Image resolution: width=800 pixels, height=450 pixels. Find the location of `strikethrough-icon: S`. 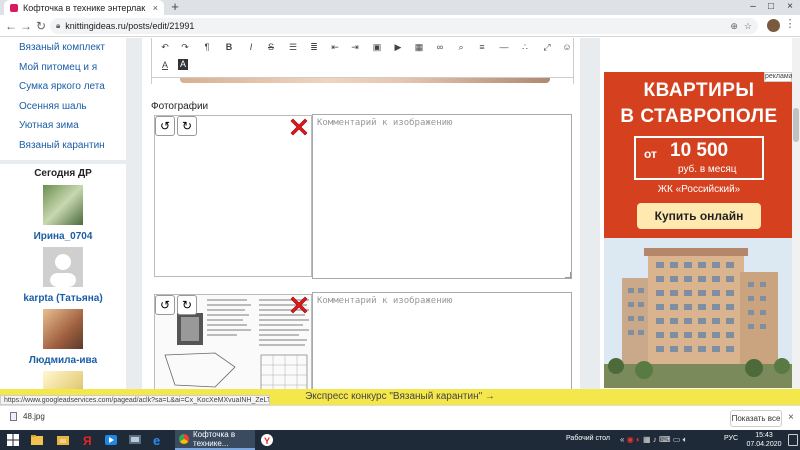

strikethrough-icon: S is located at coordinates (271, 47).